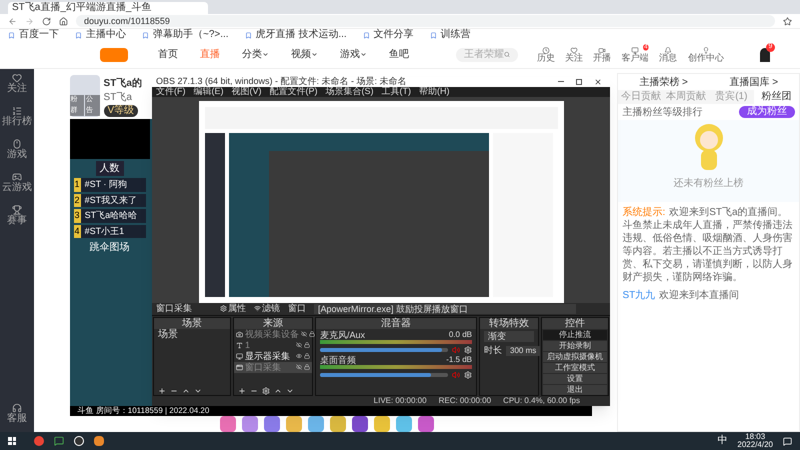  Describe the element at coordinates (123, 83) in the screenshot. I see `room-title: ST飞a的` at that location.